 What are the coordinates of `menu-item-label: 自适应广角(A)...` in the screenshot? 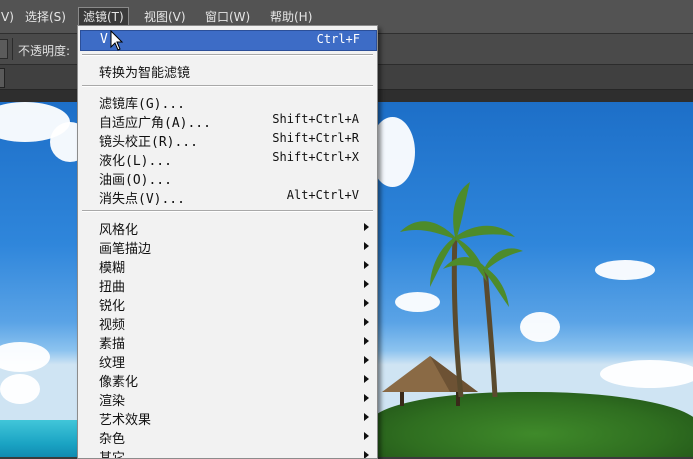 It's located at (155, 123).